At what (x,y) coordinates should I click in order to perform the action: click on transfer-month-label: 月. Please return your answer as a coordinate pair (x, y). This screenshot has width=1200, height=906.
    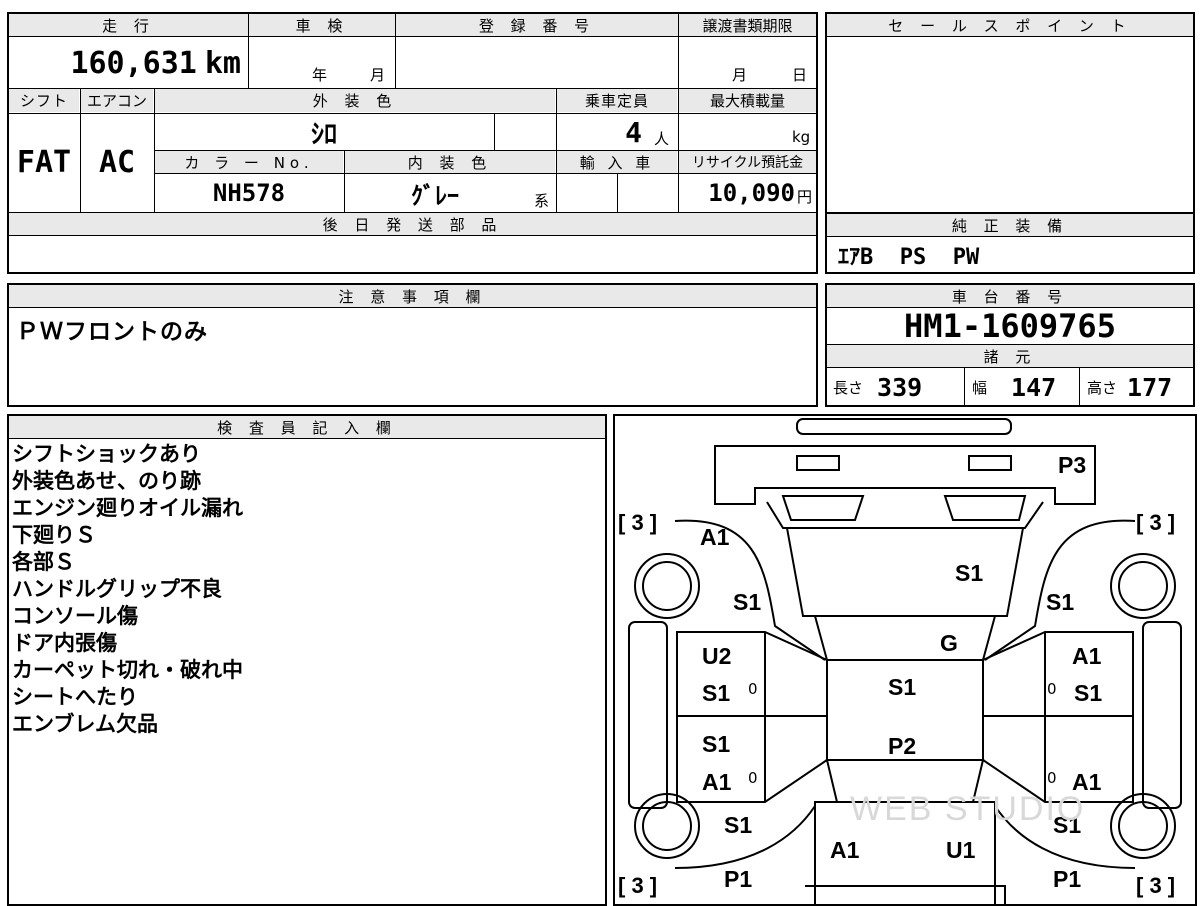
    Looking at the image, I should click on (740, 75).